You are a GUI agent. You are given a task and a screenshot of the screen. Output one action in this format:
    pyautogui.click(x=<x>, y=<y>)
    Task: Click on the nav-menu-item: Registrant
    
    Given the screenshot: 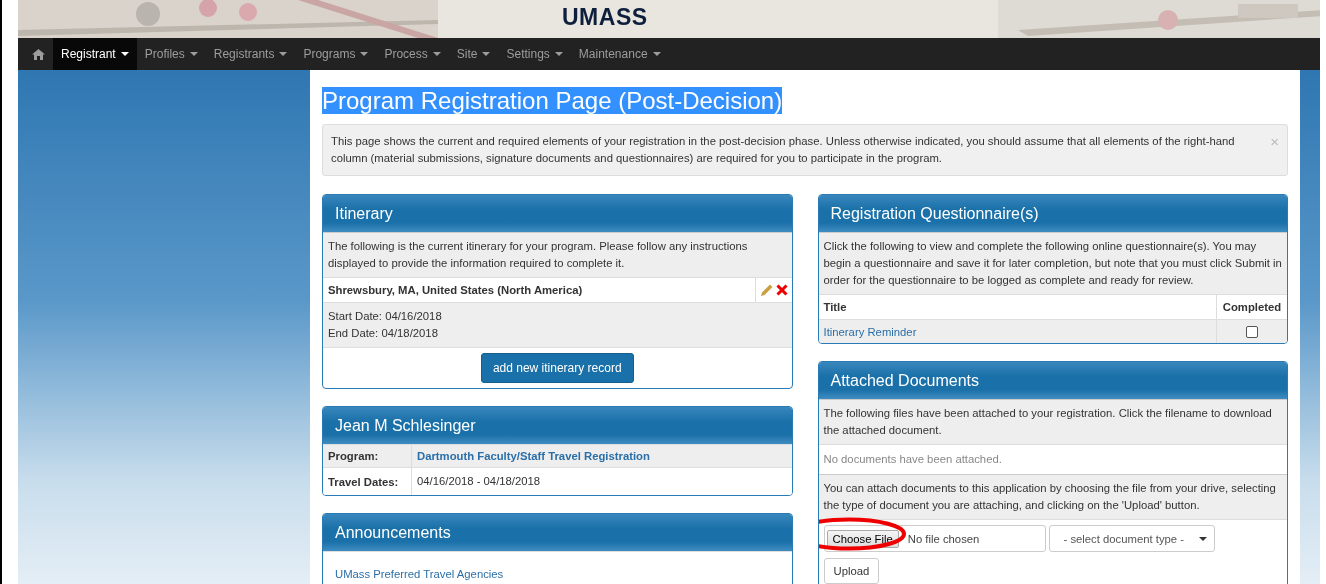 What is the action you would take?
    pyautogui.click(x=95, y=54)
    